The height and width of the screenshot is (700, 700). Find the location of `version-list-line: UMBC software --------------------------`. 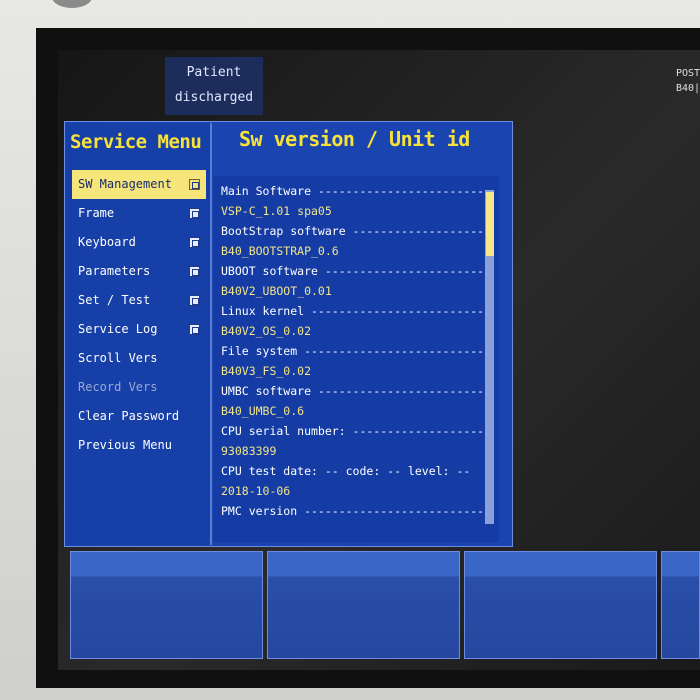

version-list-line: UMBC software -------------------------- is located at coordinates (352, 391).